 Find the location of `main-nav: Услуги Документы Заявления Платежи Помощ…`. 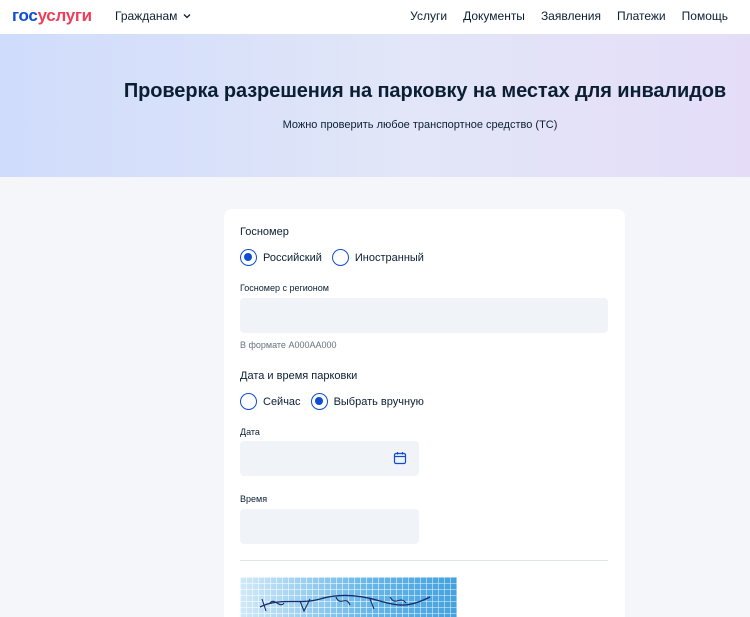

main-nav: Услуги Документы Заявления Платежи Помощ… is located at coordinates (569, 16).